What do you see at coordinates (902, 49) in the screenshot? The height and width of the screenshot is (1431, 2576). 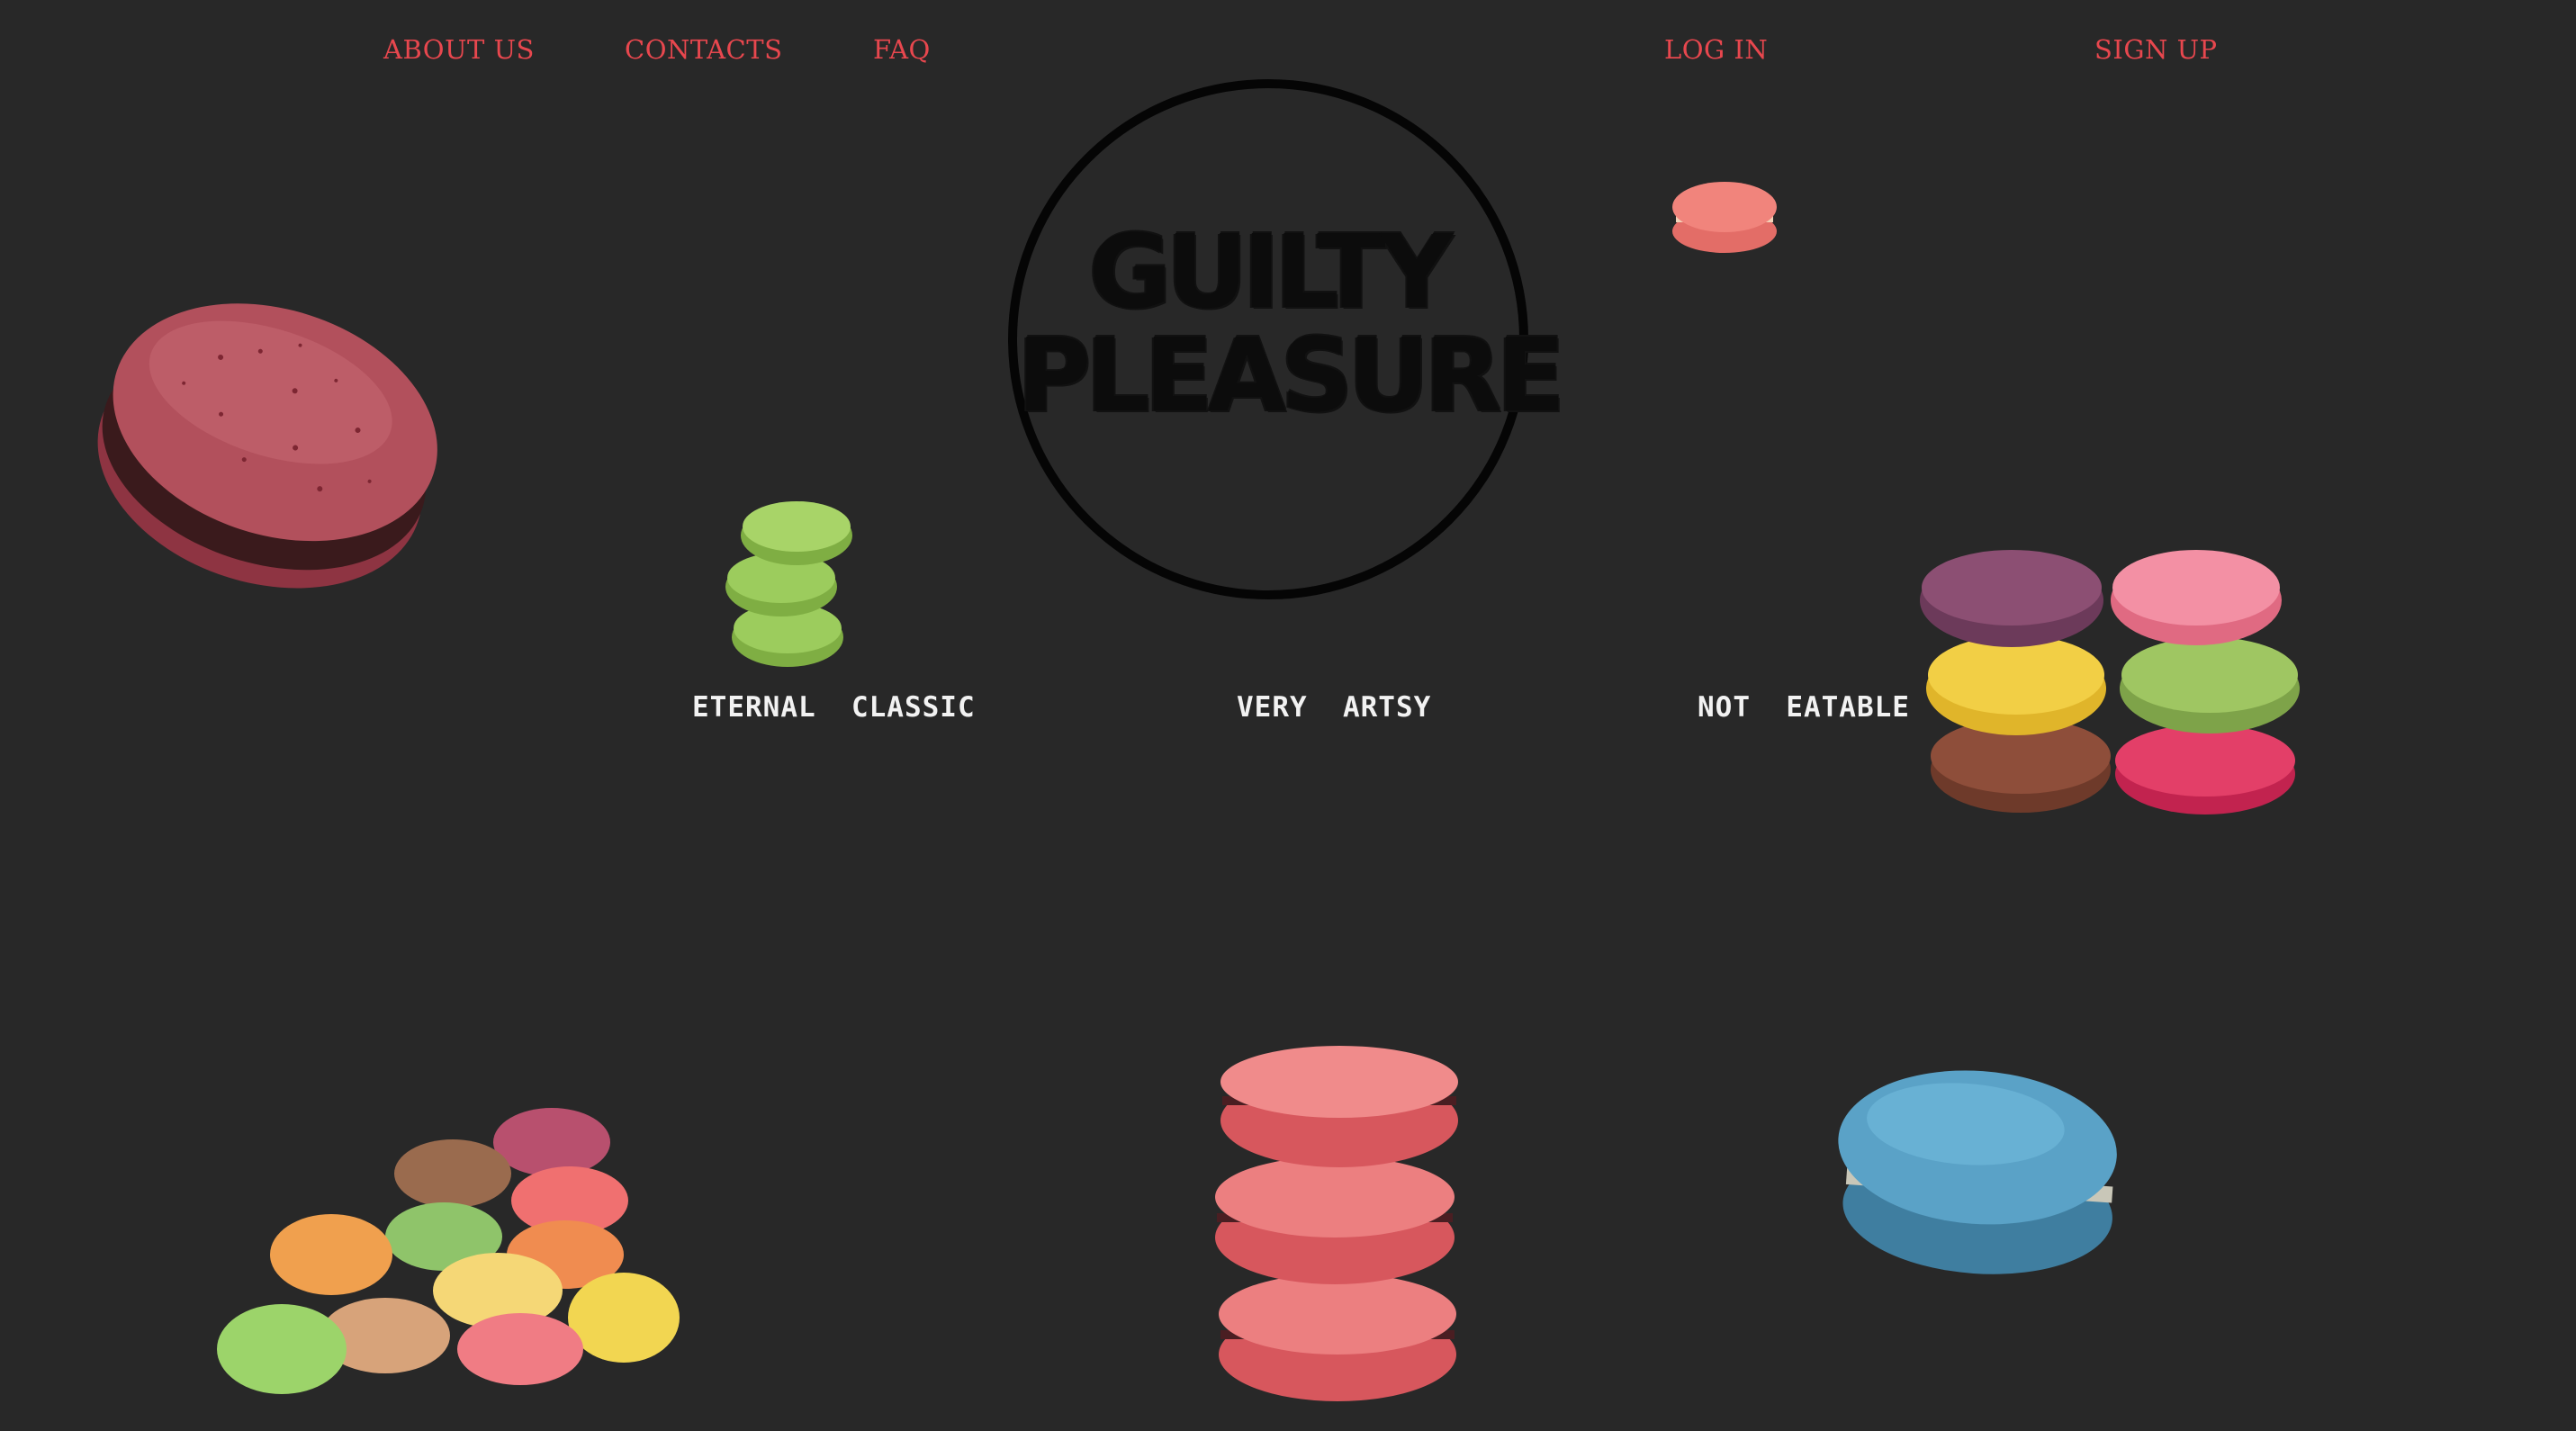 I see `nav-faq-link: FAQ` at bounding box center [902, 49].